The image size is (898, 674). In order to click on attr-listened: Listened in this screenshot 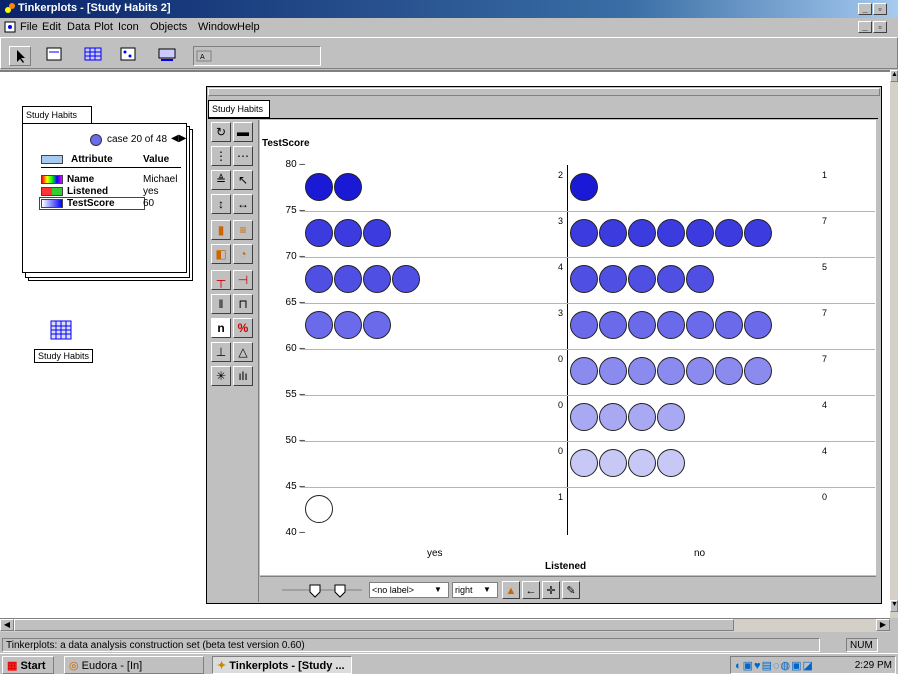, I will do `click(87, 191)`.